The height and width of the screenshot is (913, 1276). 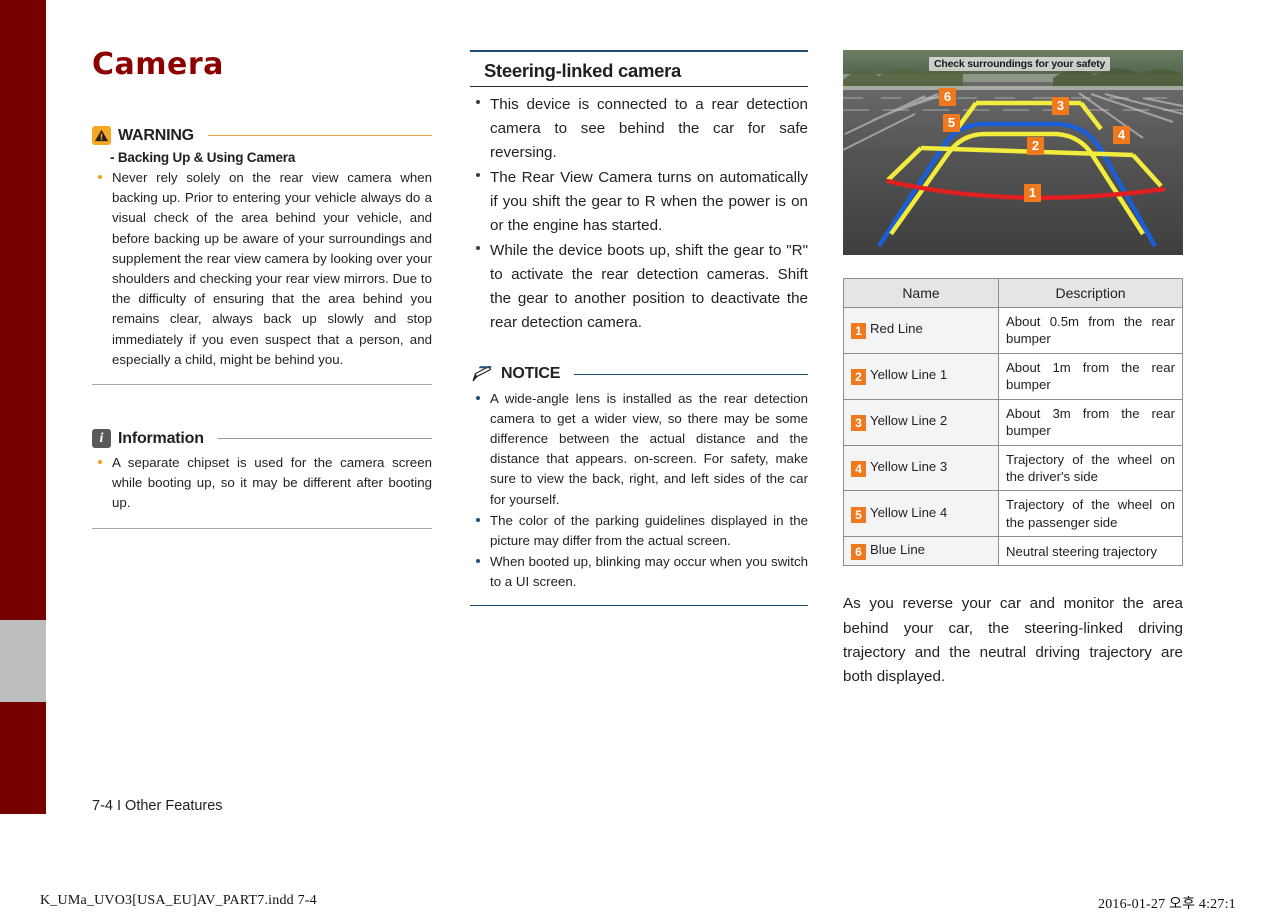 I want to click on page-title: Camera, so click(x=158, y=64).